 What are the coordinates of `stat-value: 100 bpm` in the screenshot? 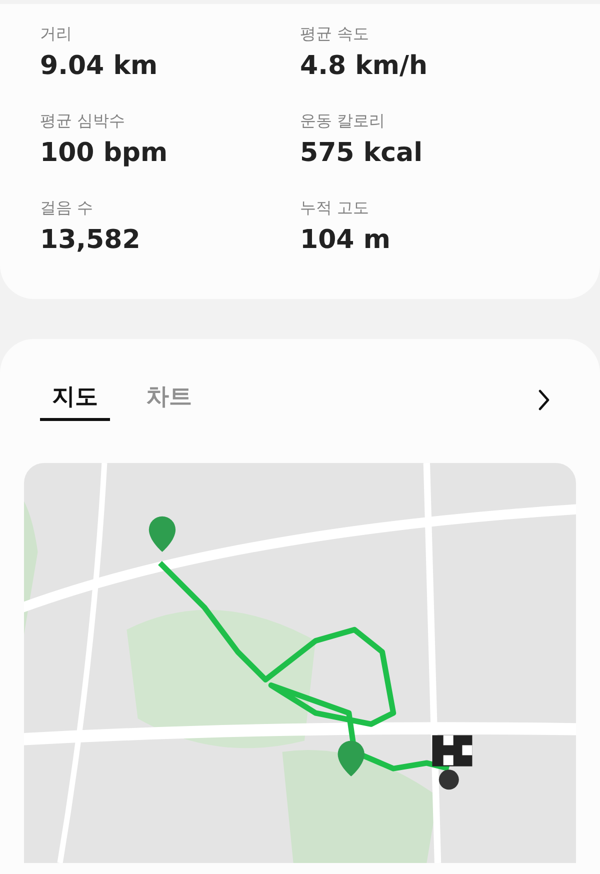 It's located at (104, 153).